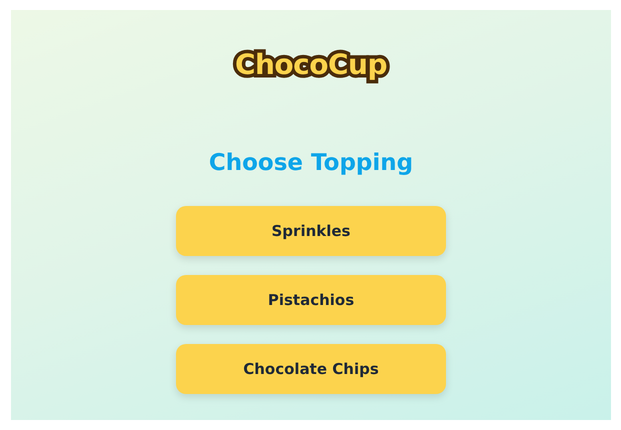 Image resolution: width=621 pixels, height=430 pixels. Describe the element at coordinates (311, 369) in the screenshot. I see `topping-button: Chocolate Chips` at that location.